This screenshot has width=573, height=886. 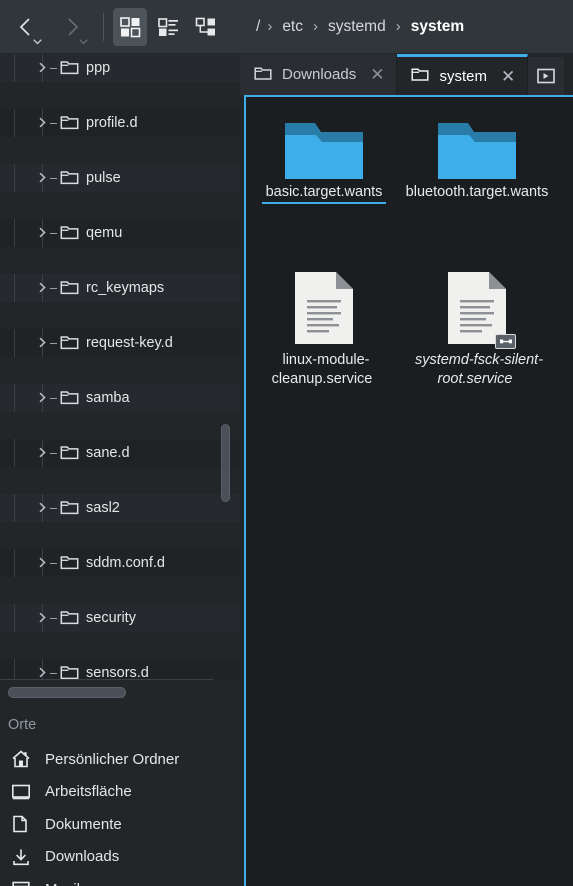 I want to click on compact-view-icon, so click(x=168, y=26).